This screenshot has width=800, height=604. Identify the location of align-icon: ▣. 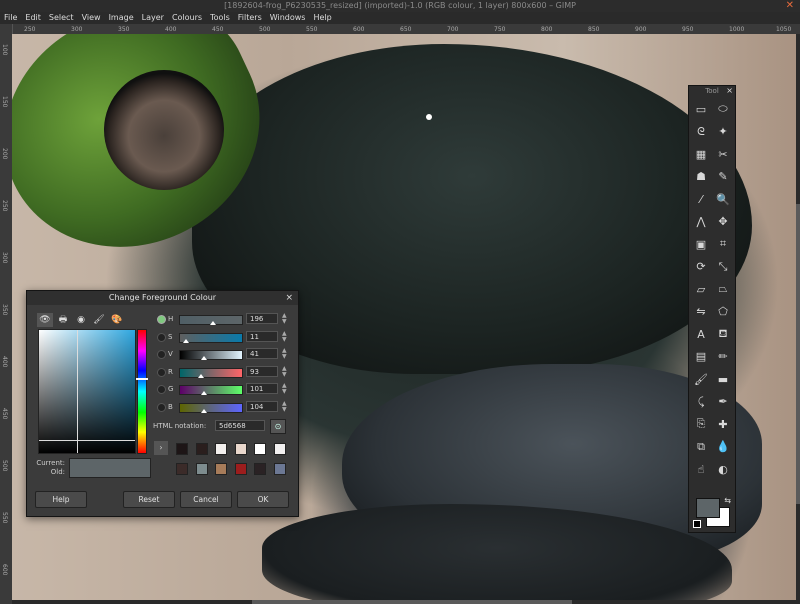
(701, 244).